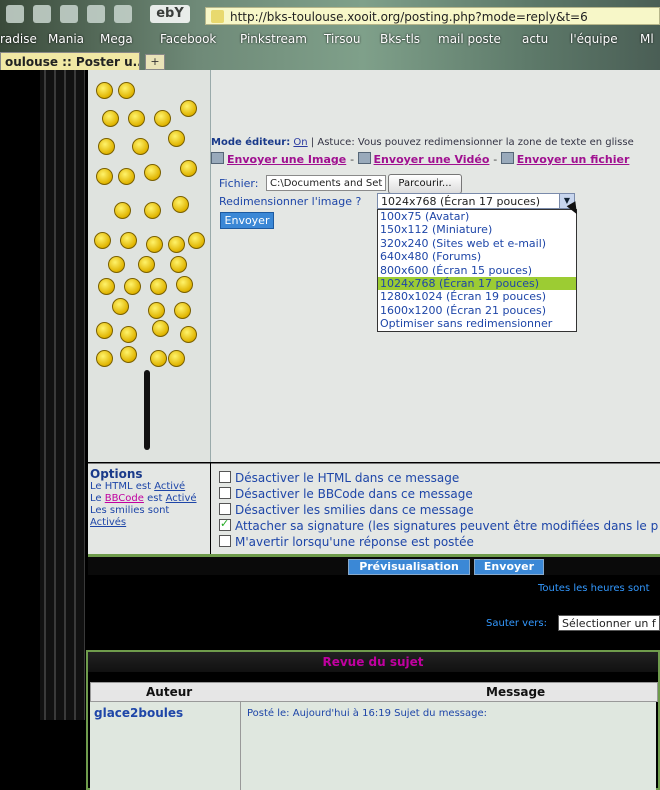 The width and height of the screenshot is (660, 790). What do you see at coordinates (477, 229) in the screenshot?
I see `resize-option: 150x112 (Miniature)` at bounding box center [477, 229].